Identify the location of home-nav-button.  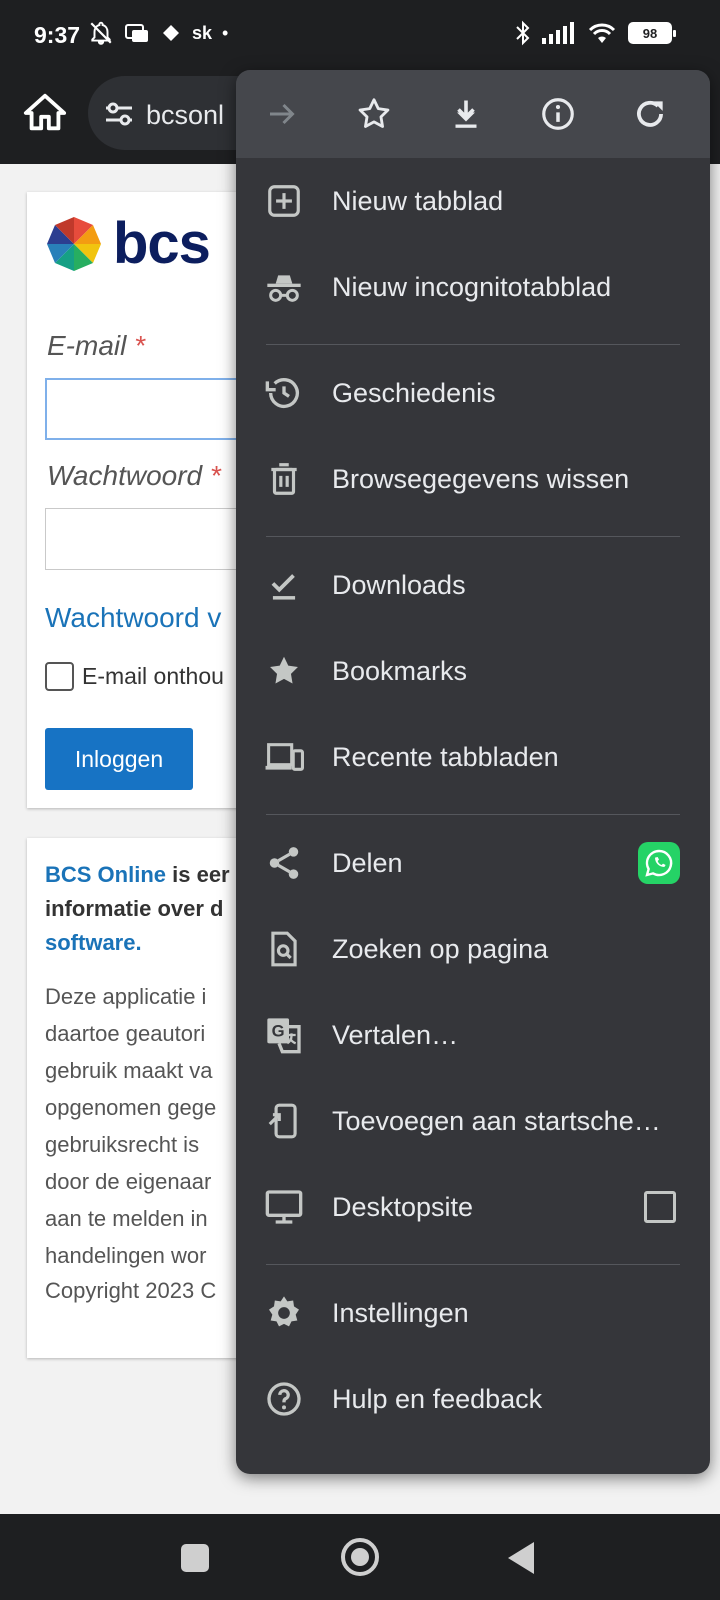
(360, 1557).